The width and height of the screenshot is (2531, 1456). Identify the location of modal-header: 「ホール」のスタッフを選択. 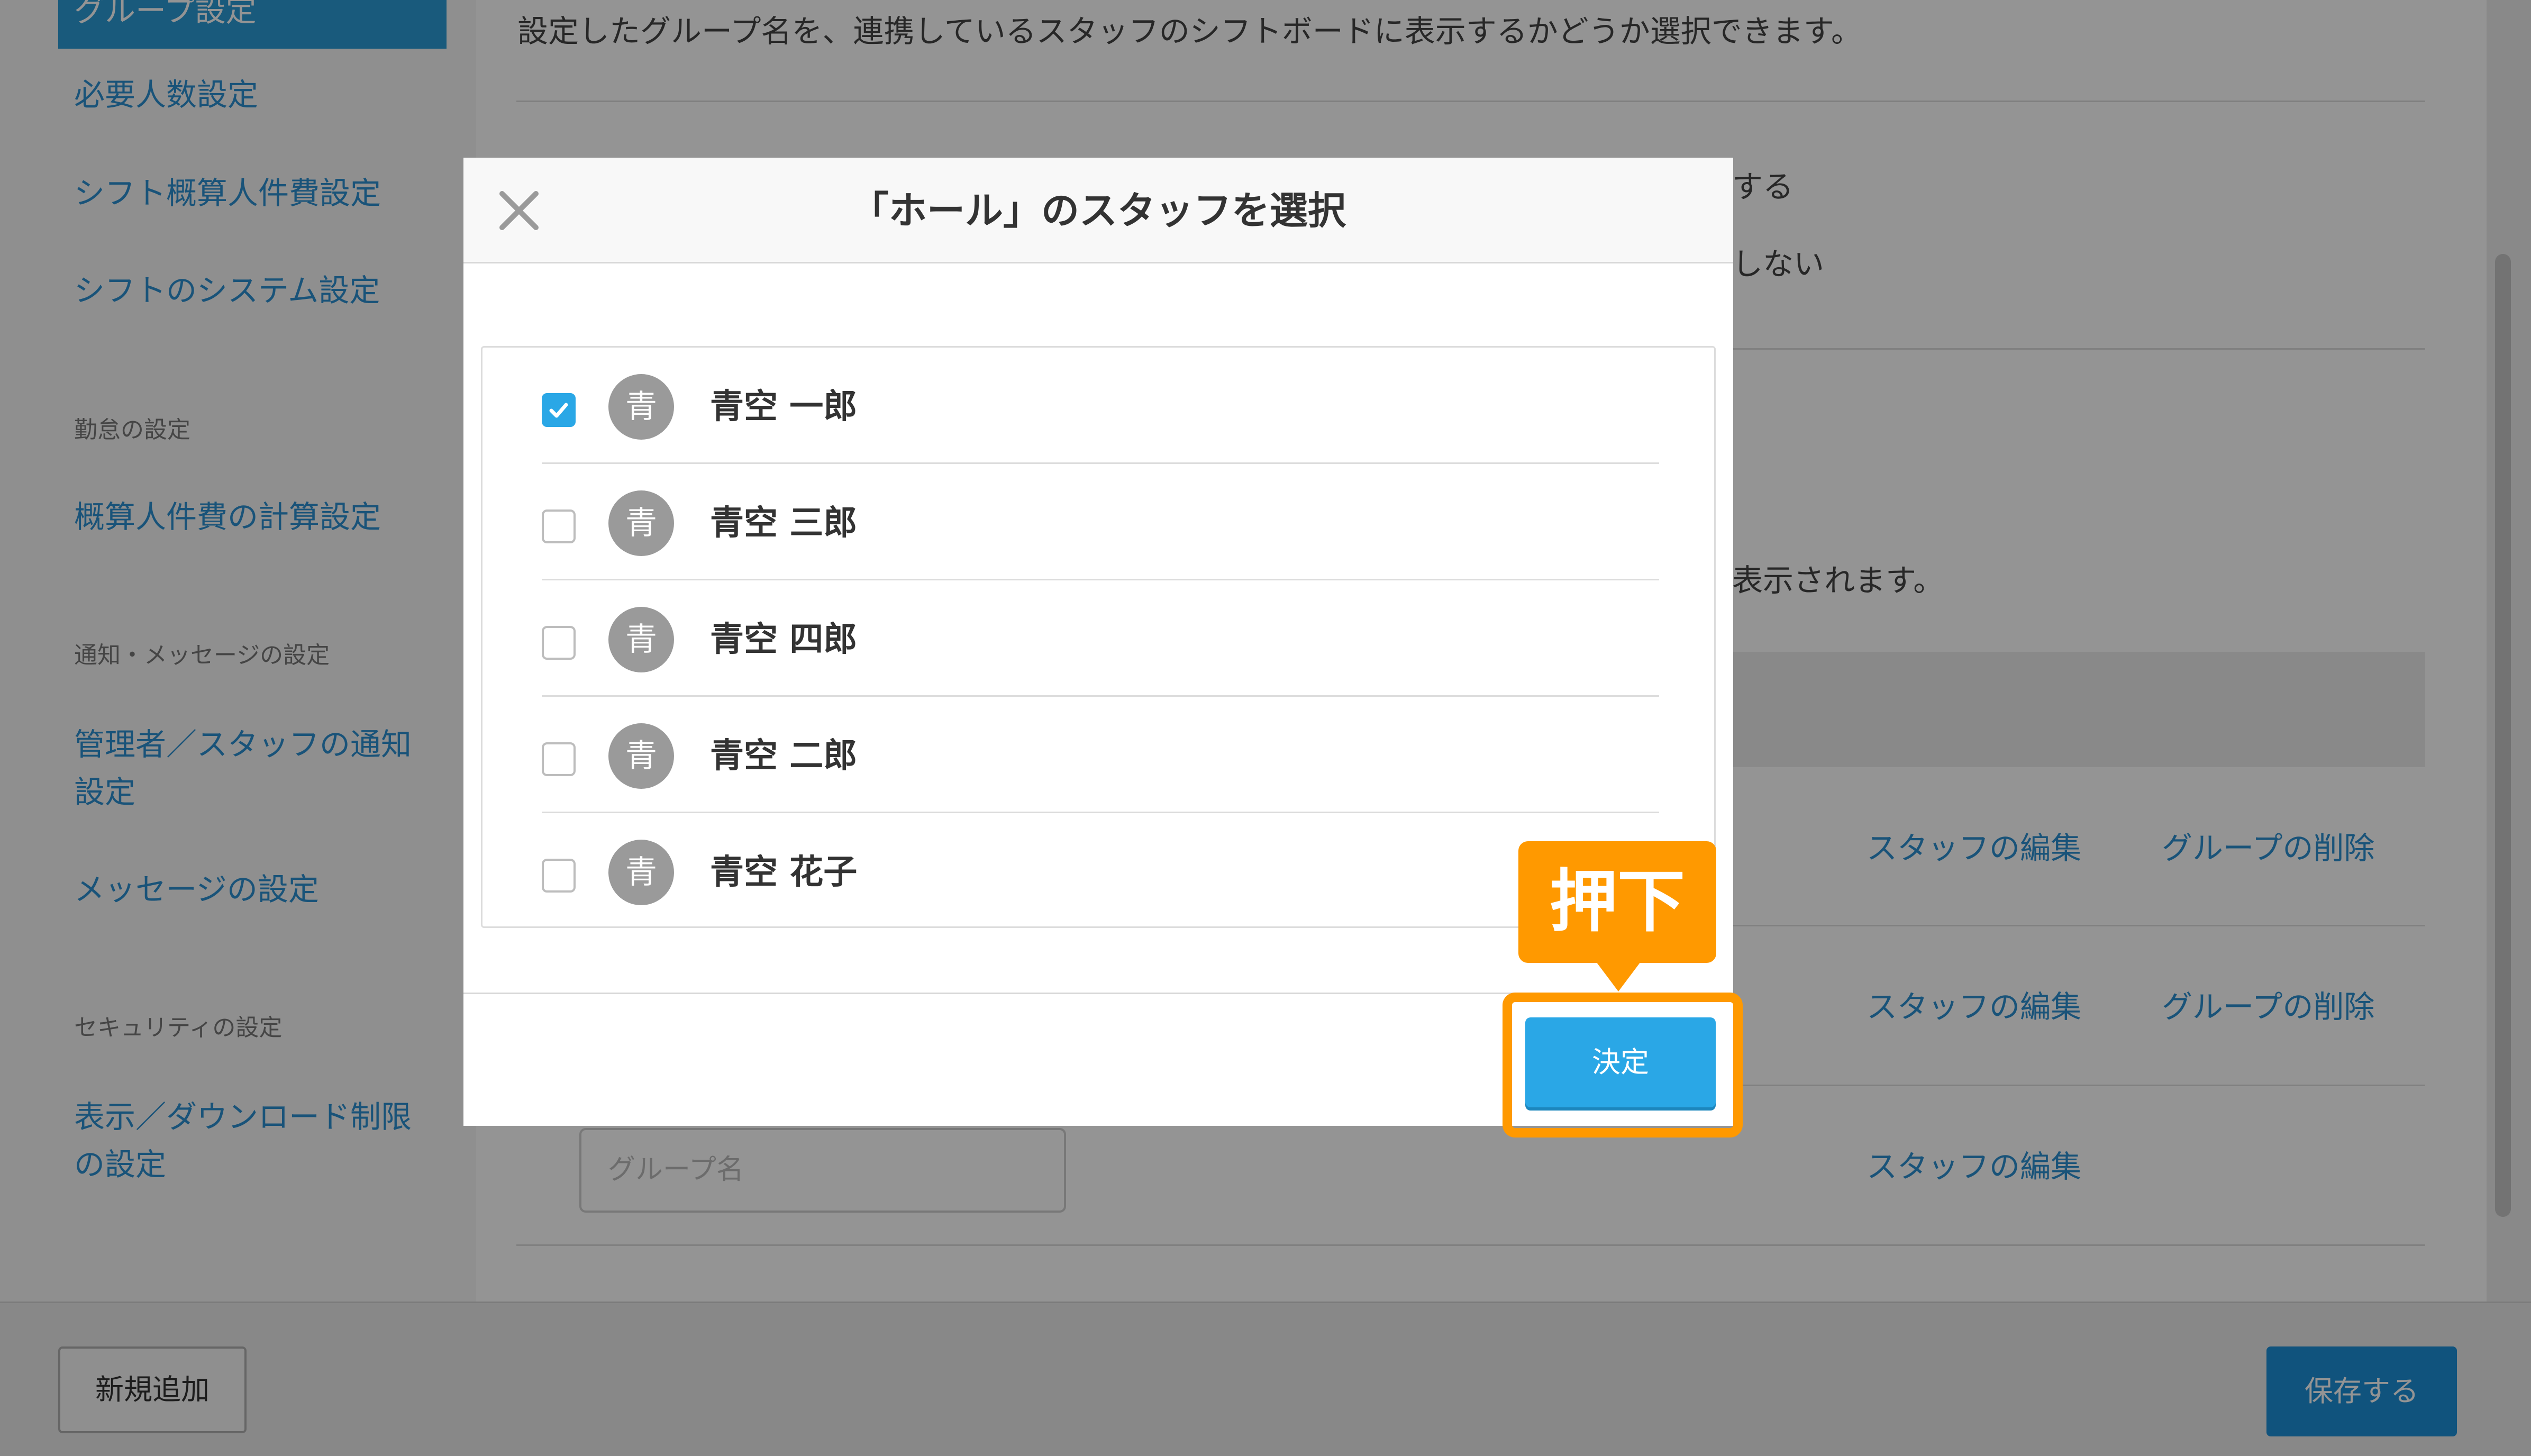
(1098, 210).